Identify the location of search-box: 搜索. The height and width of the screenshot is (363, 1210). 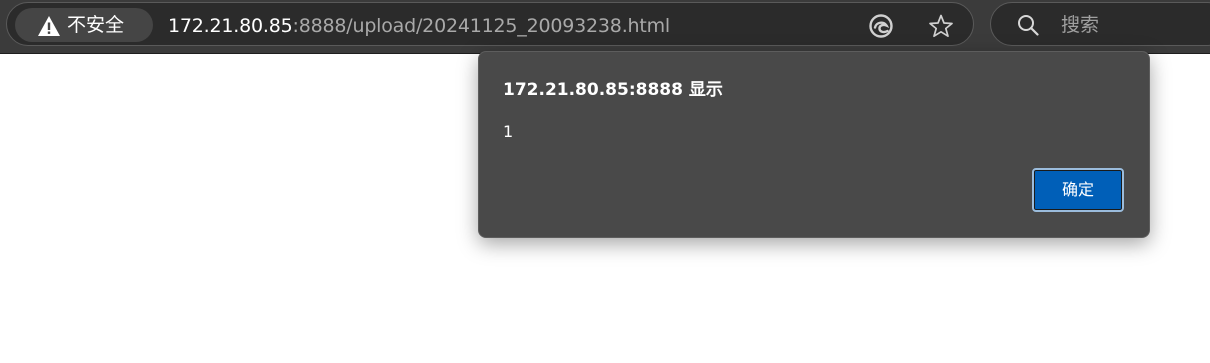
(1100, 24).